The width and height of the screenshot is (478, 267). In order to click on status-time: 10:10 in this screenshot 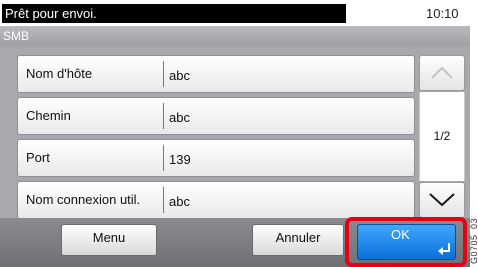, I will do `click(442, 13)`.